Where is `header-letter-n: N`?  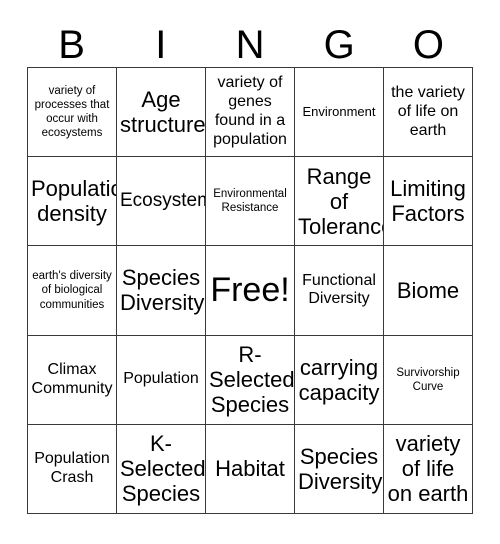
header-letter-n: N is located at coordinates (250, 45).